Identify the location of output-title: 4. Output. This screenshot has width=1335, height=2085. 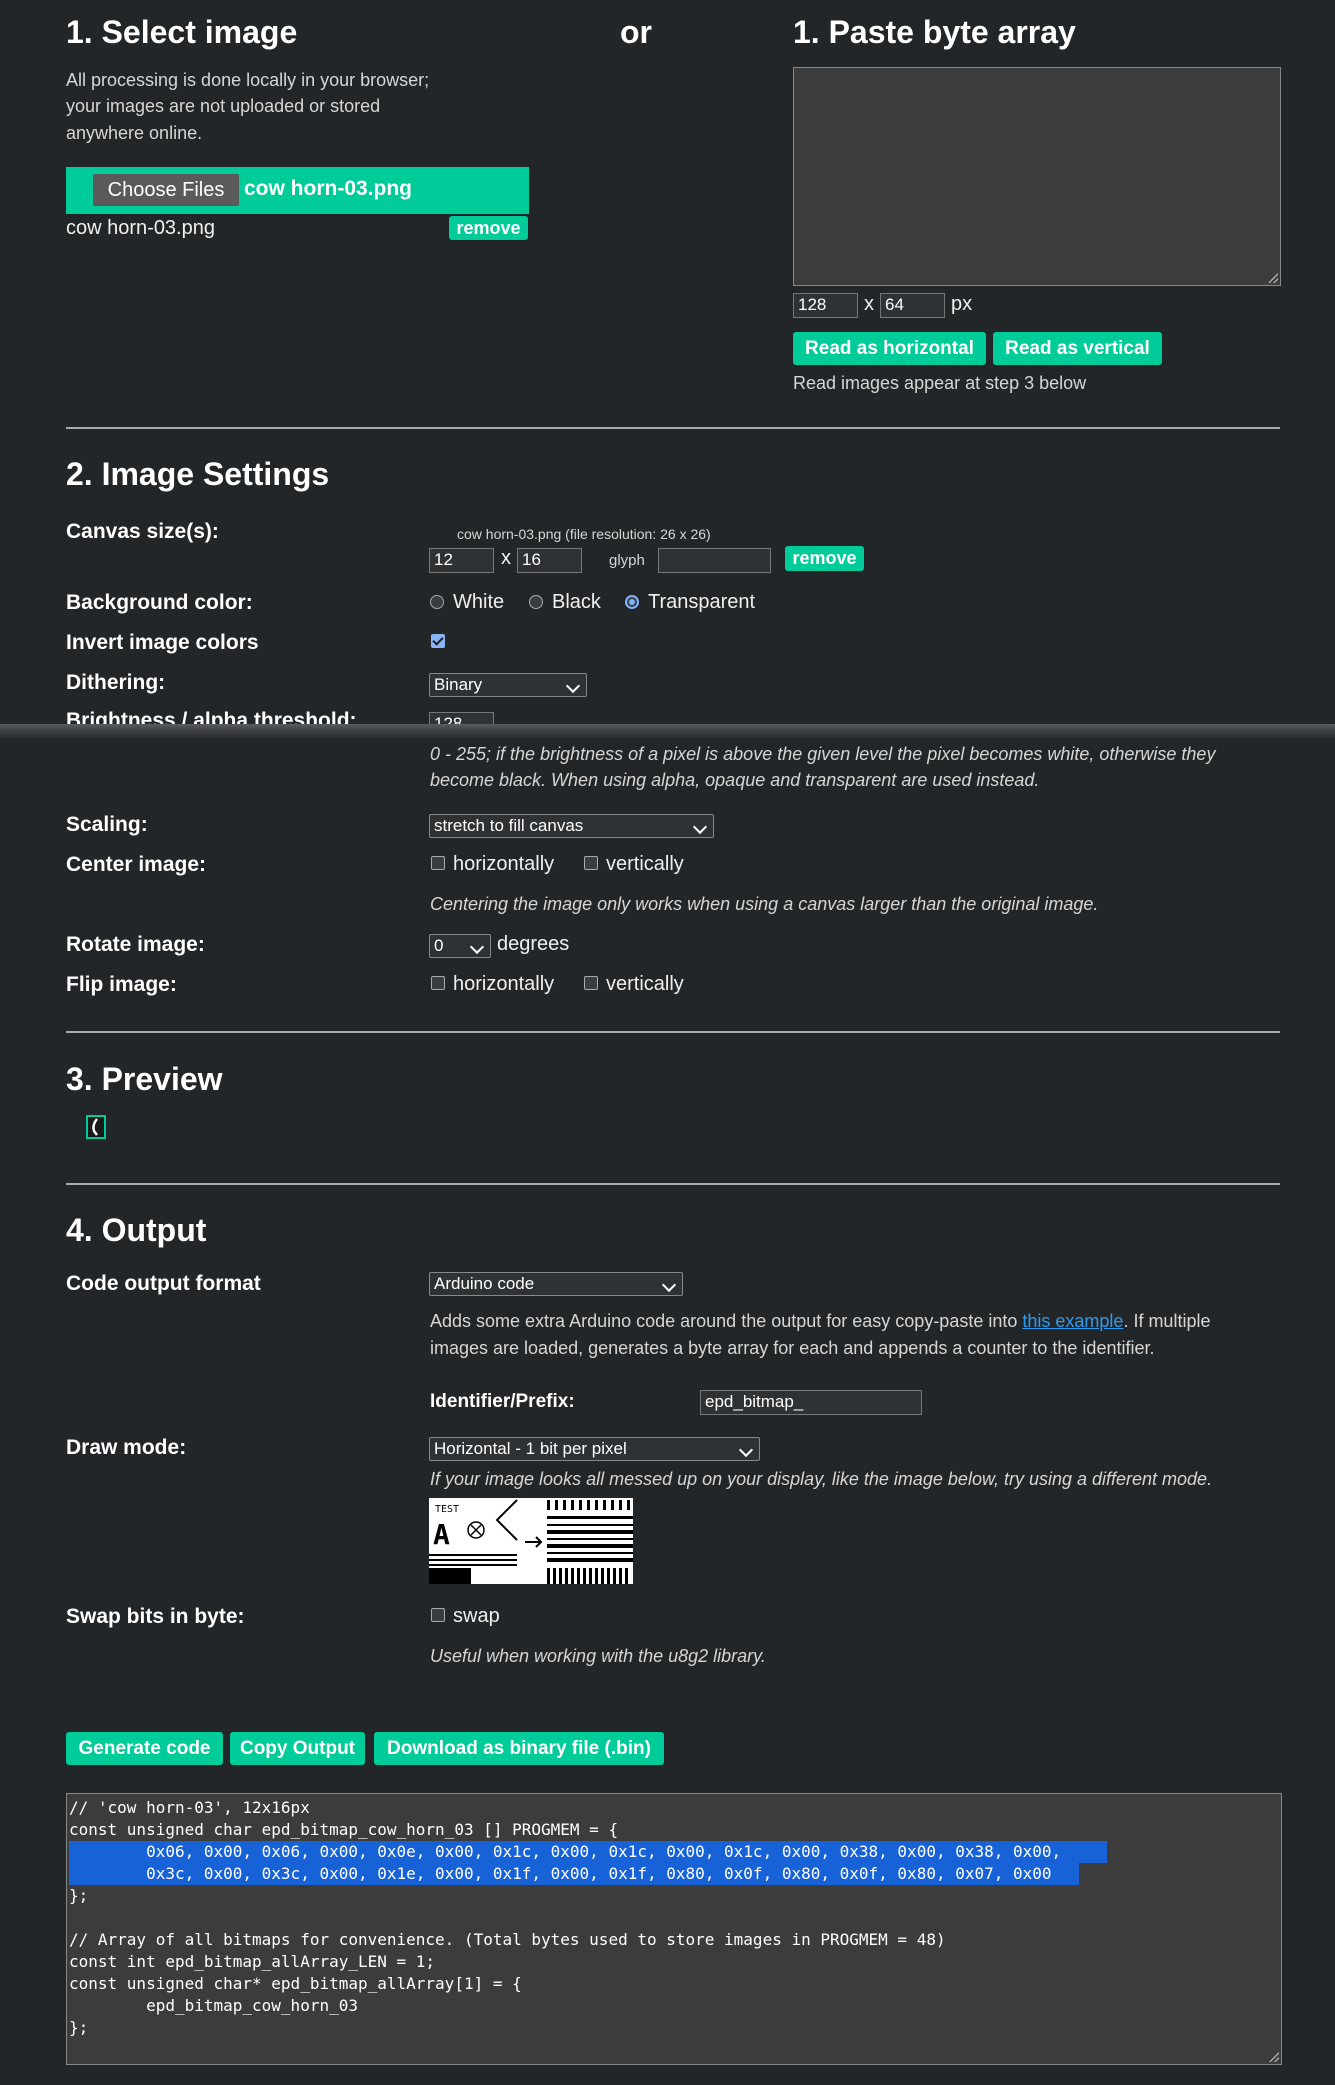
(136, 1230).